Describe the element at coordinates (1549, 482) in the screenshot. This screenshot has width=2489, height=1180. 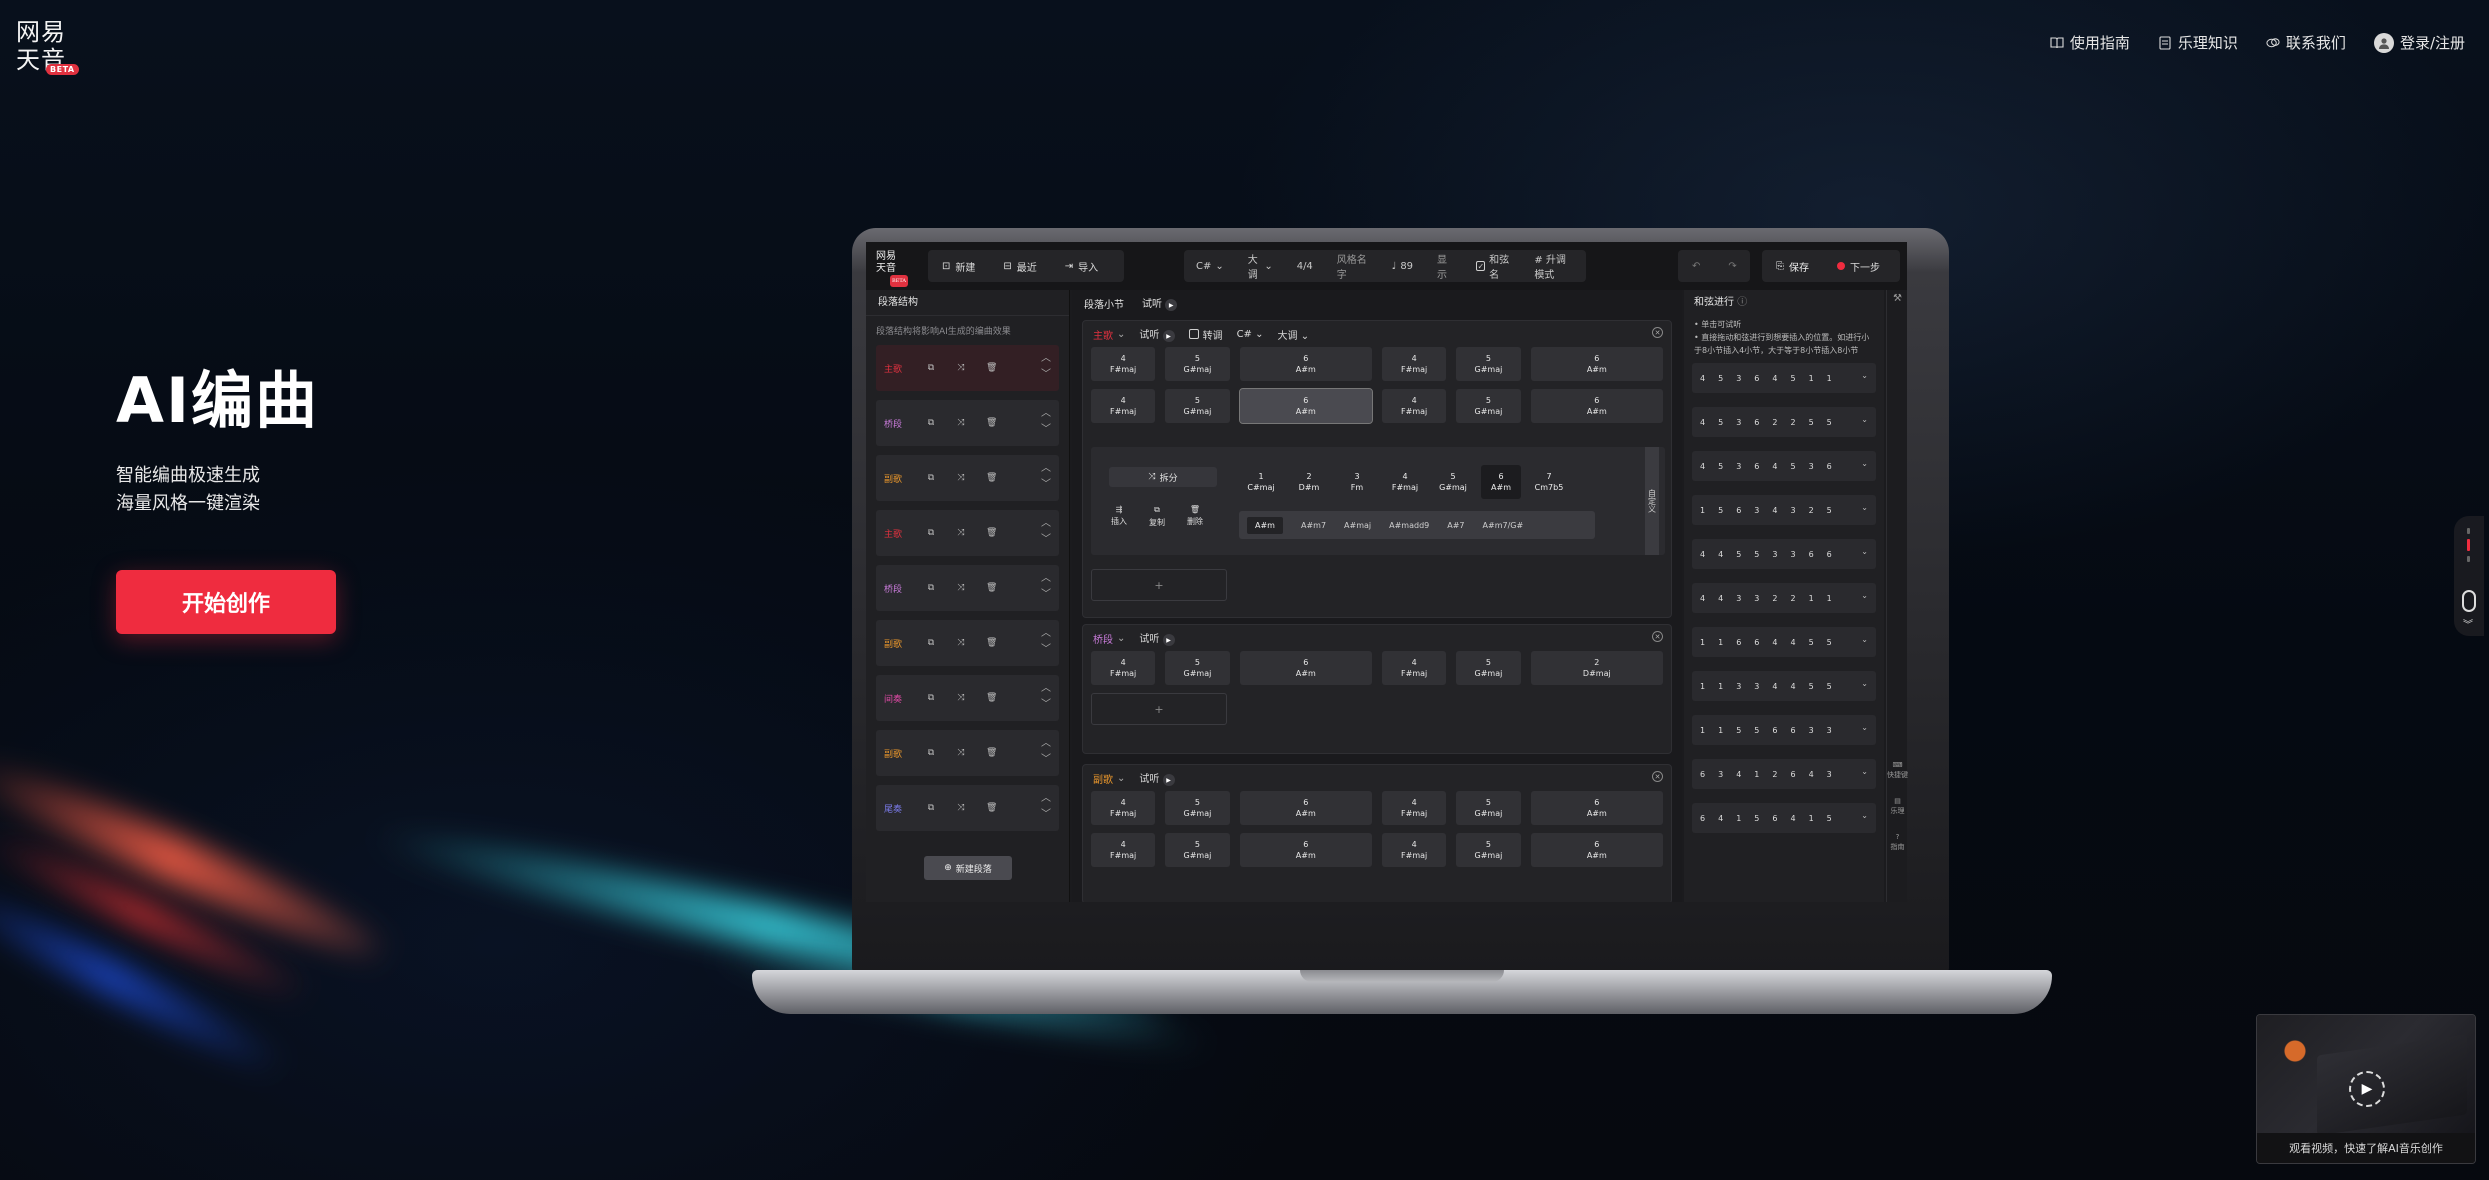
I see `chord-choice: 7 Cm7b5` at that location.